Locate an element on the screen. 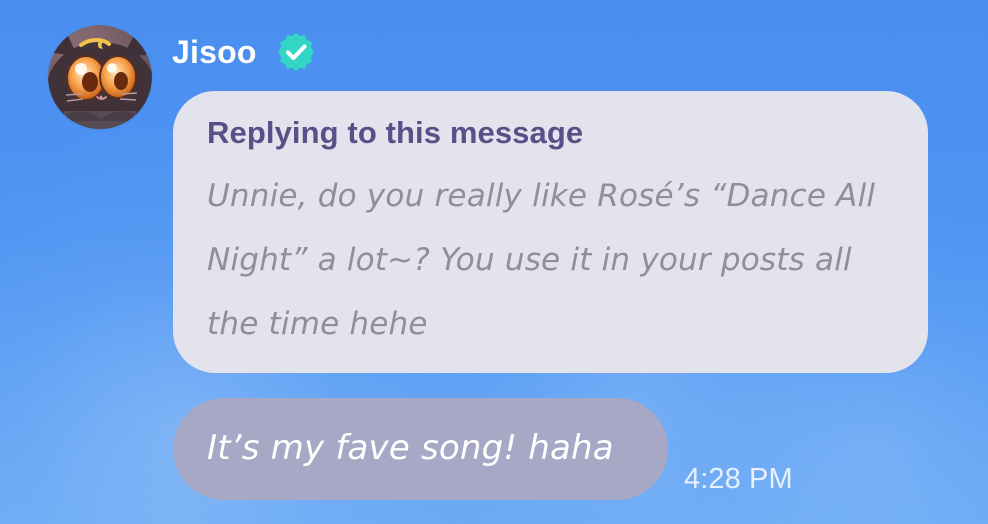 This screenshot has height=524, width=988. cat-avatar-icon is located at coordinates (100, 77).